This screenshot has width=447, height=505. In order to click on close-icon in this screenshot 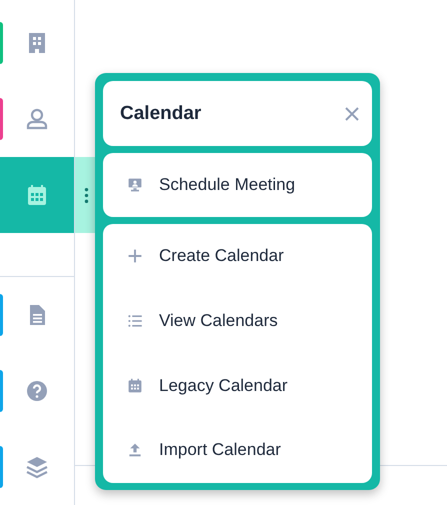, I will do `click(352, 114)`.